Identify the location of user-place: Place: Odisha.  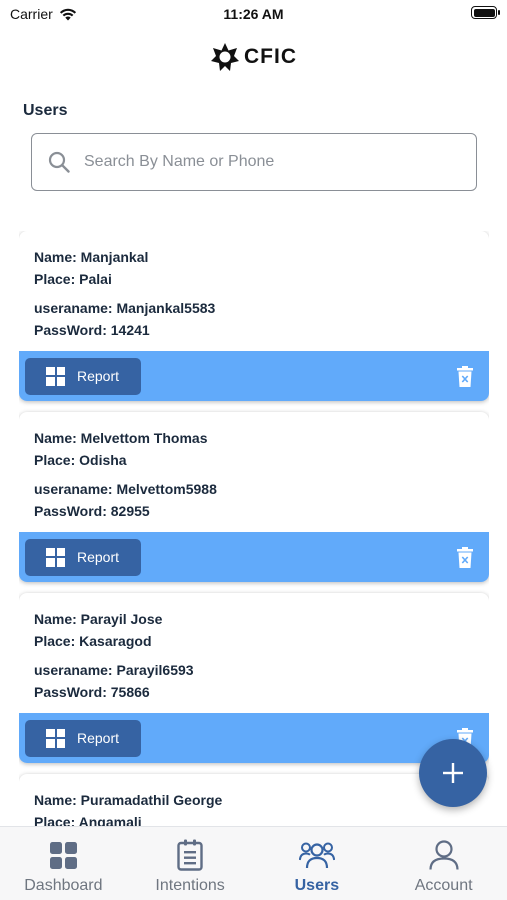
(80, 460).